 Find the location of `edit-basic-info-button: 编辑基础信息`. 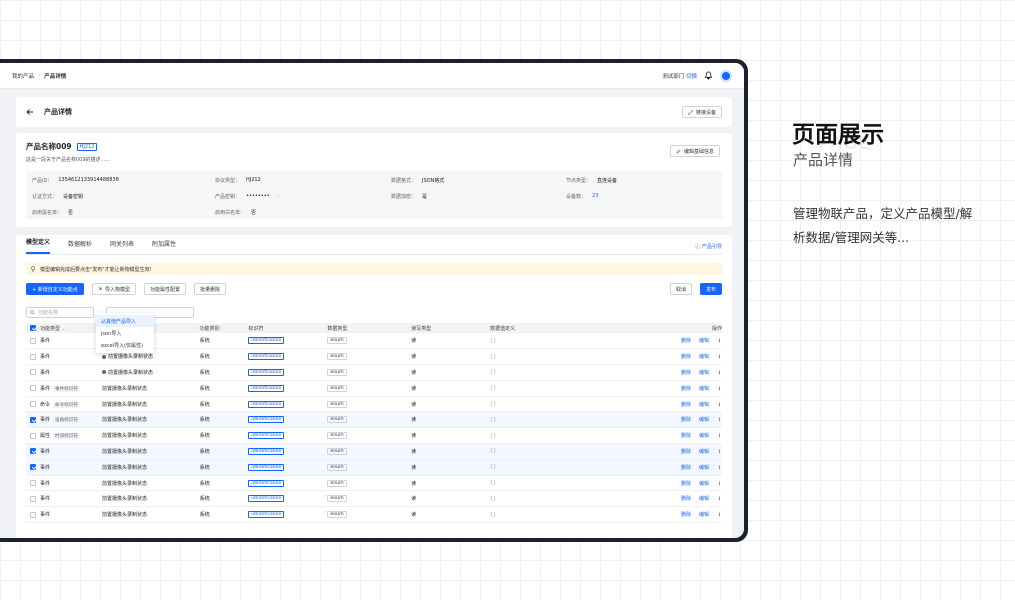

edit-basic-info-button: 编辑基础信息 is located at coordinates (694, 151).